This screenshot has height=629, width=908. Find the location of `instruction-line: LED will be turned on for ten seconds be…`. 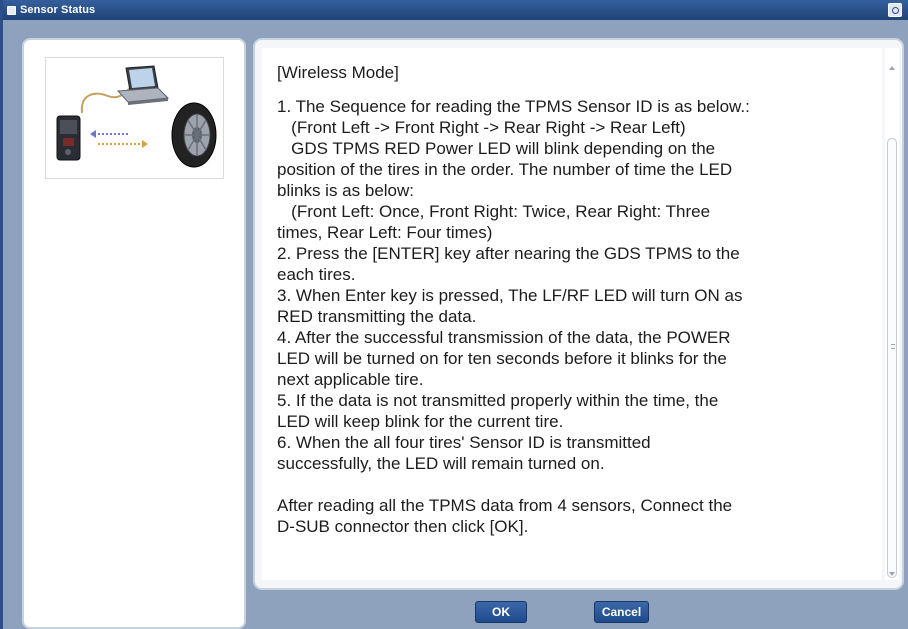

instruction-line: LED will be turned on for ten seconds be… is located at coordinates (502, 358).